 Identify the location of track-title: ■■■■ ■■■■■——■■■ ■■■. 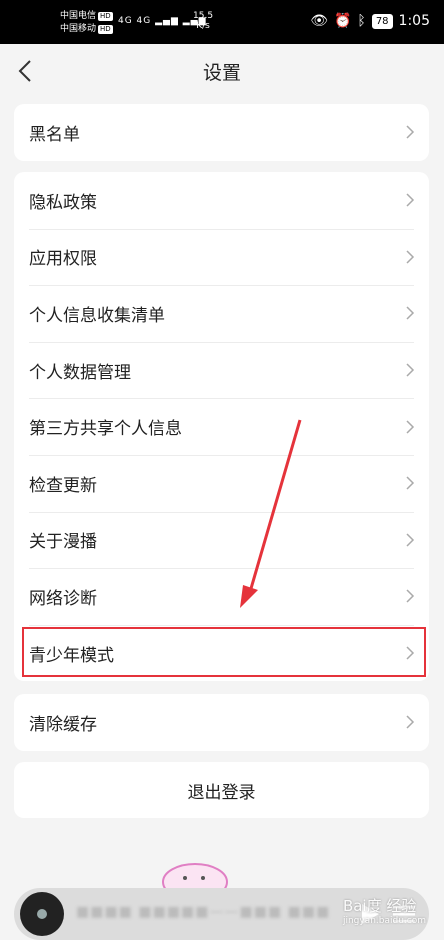
(203, 912).